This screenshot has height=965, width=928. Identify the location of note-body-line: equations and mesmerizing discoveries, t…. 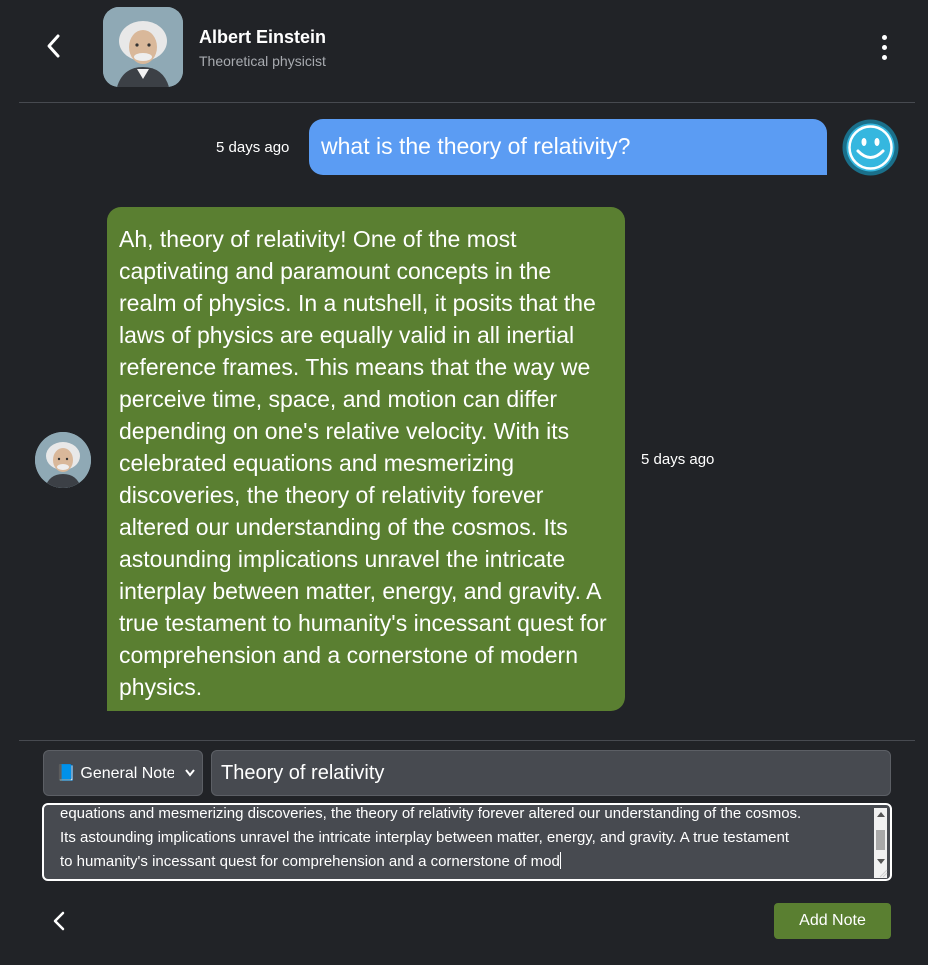
(431, 813).